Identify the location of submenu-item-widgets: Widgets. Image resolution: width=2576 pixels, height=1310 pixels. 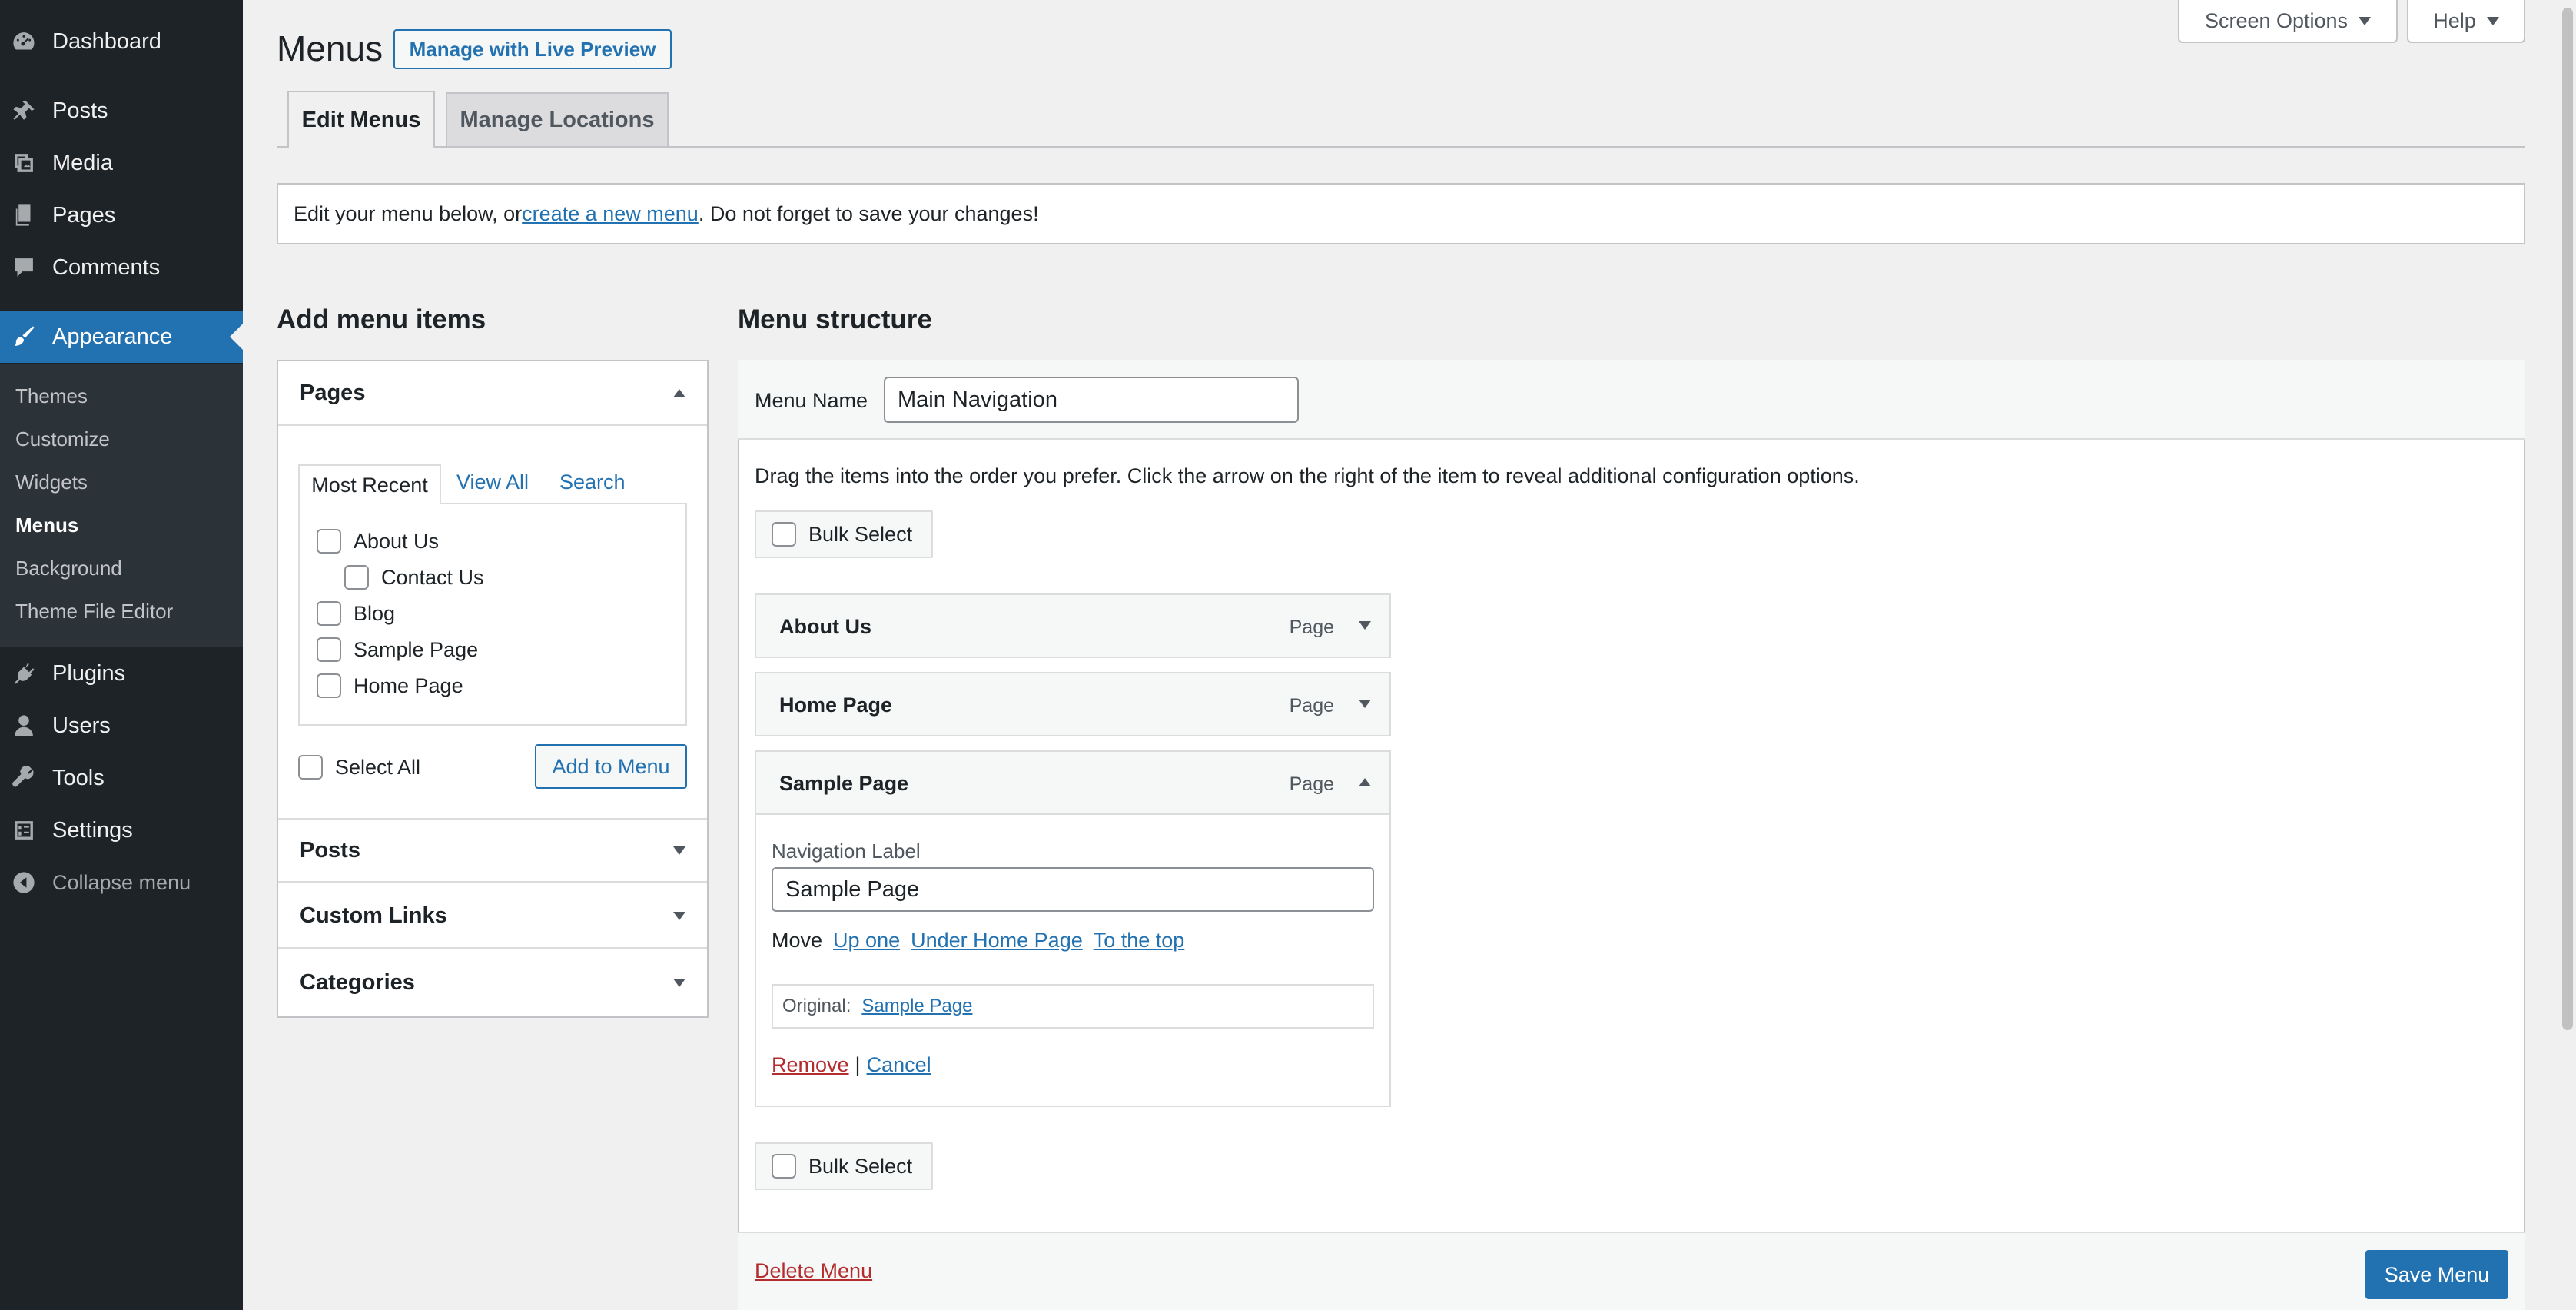
(51, 482).